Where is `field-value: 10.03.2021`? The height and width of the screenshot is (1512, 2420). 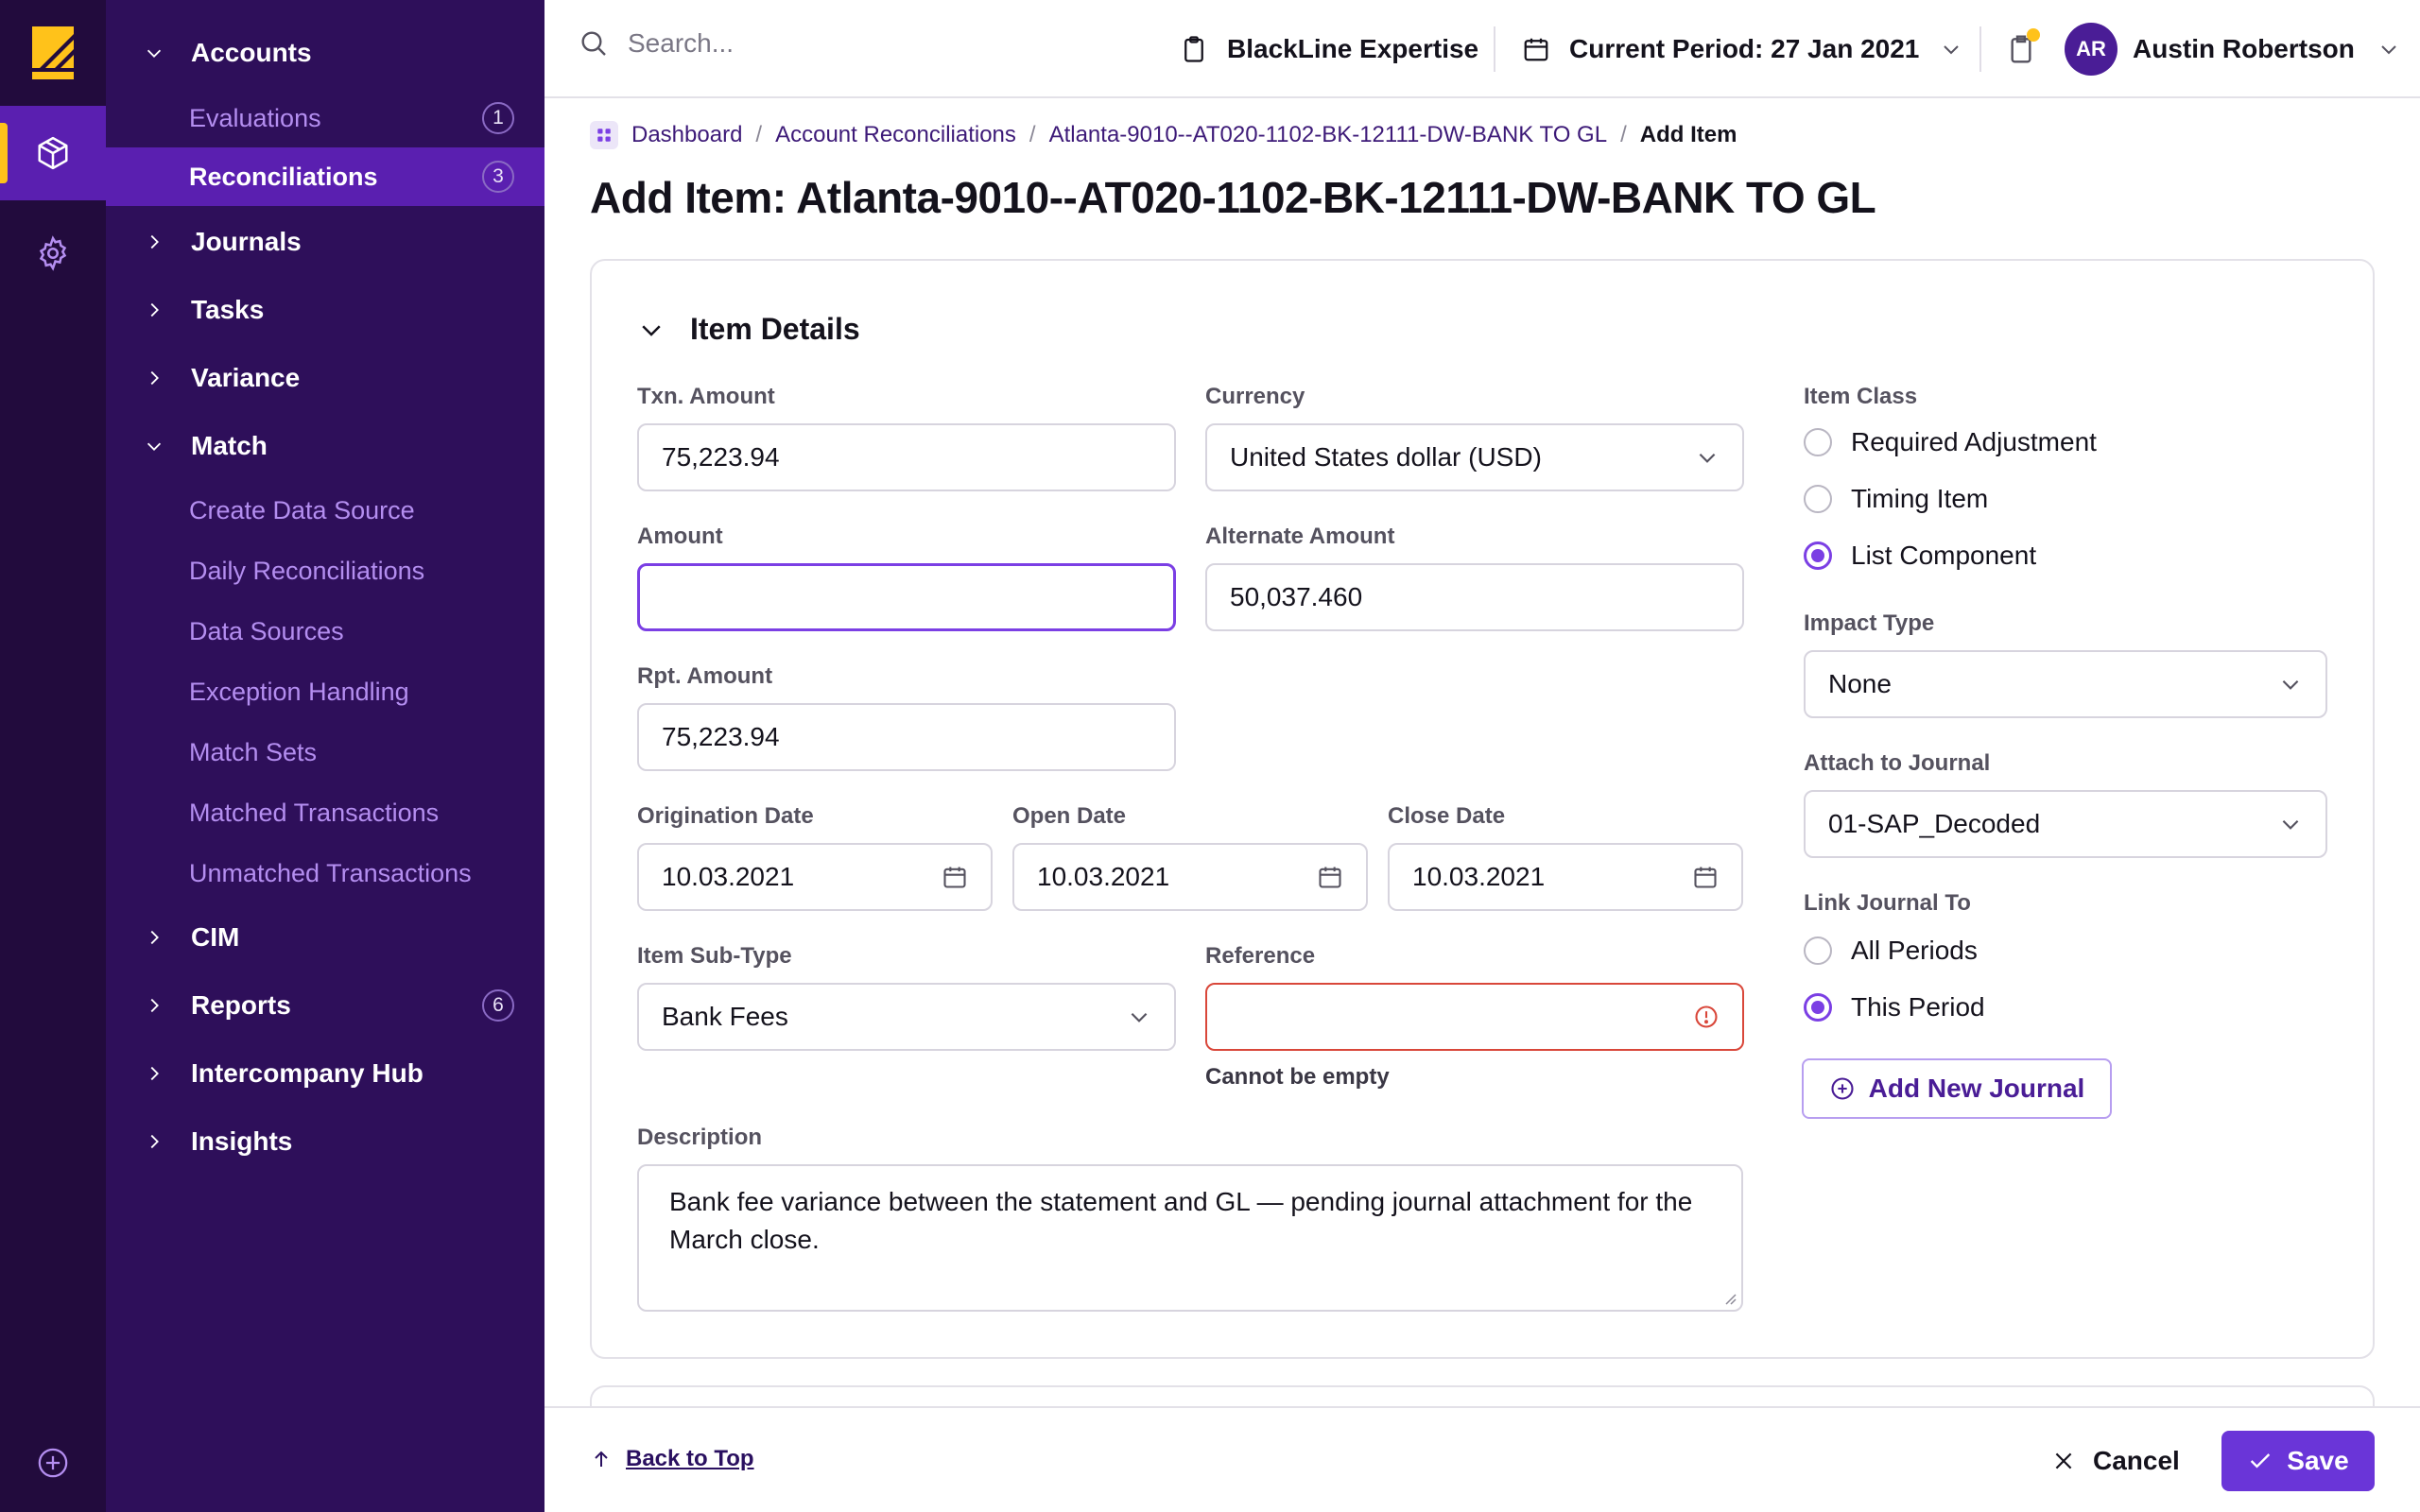
field-value: 10.03.2021 is located at coordinates (1103, 876).